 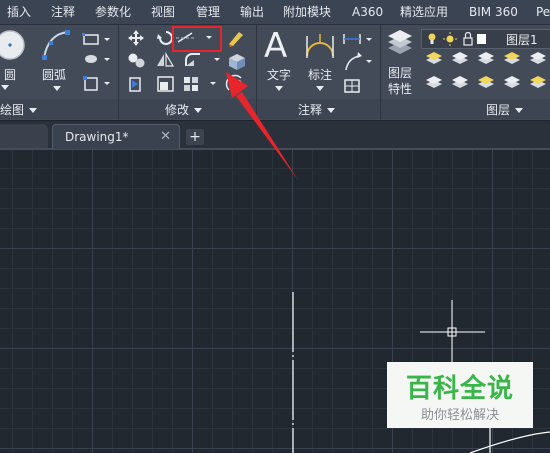 I want to click on watermark-subtitle: 助你轻松解决, so click(x=459, y=415).